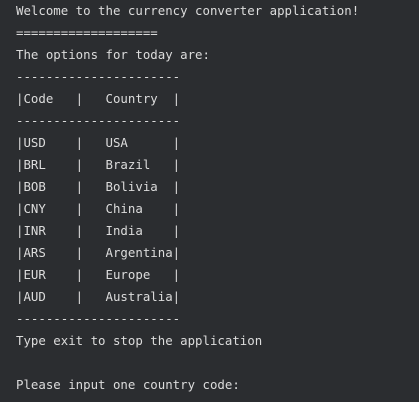 This screenshot has height=402, width=419. I want to click on table-row: |BRL | Brazil |, so click(98, 164).